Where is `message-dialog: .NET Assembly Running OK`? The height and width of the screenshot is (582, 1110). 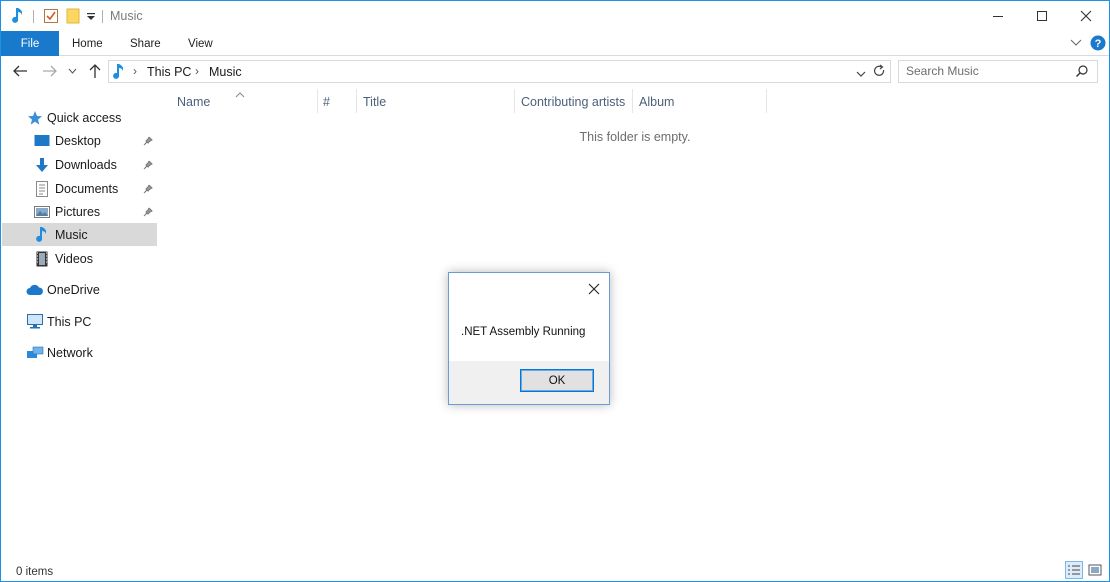
message-dialog: .NET Assembly Running OK is located at coordinates (529, 338).